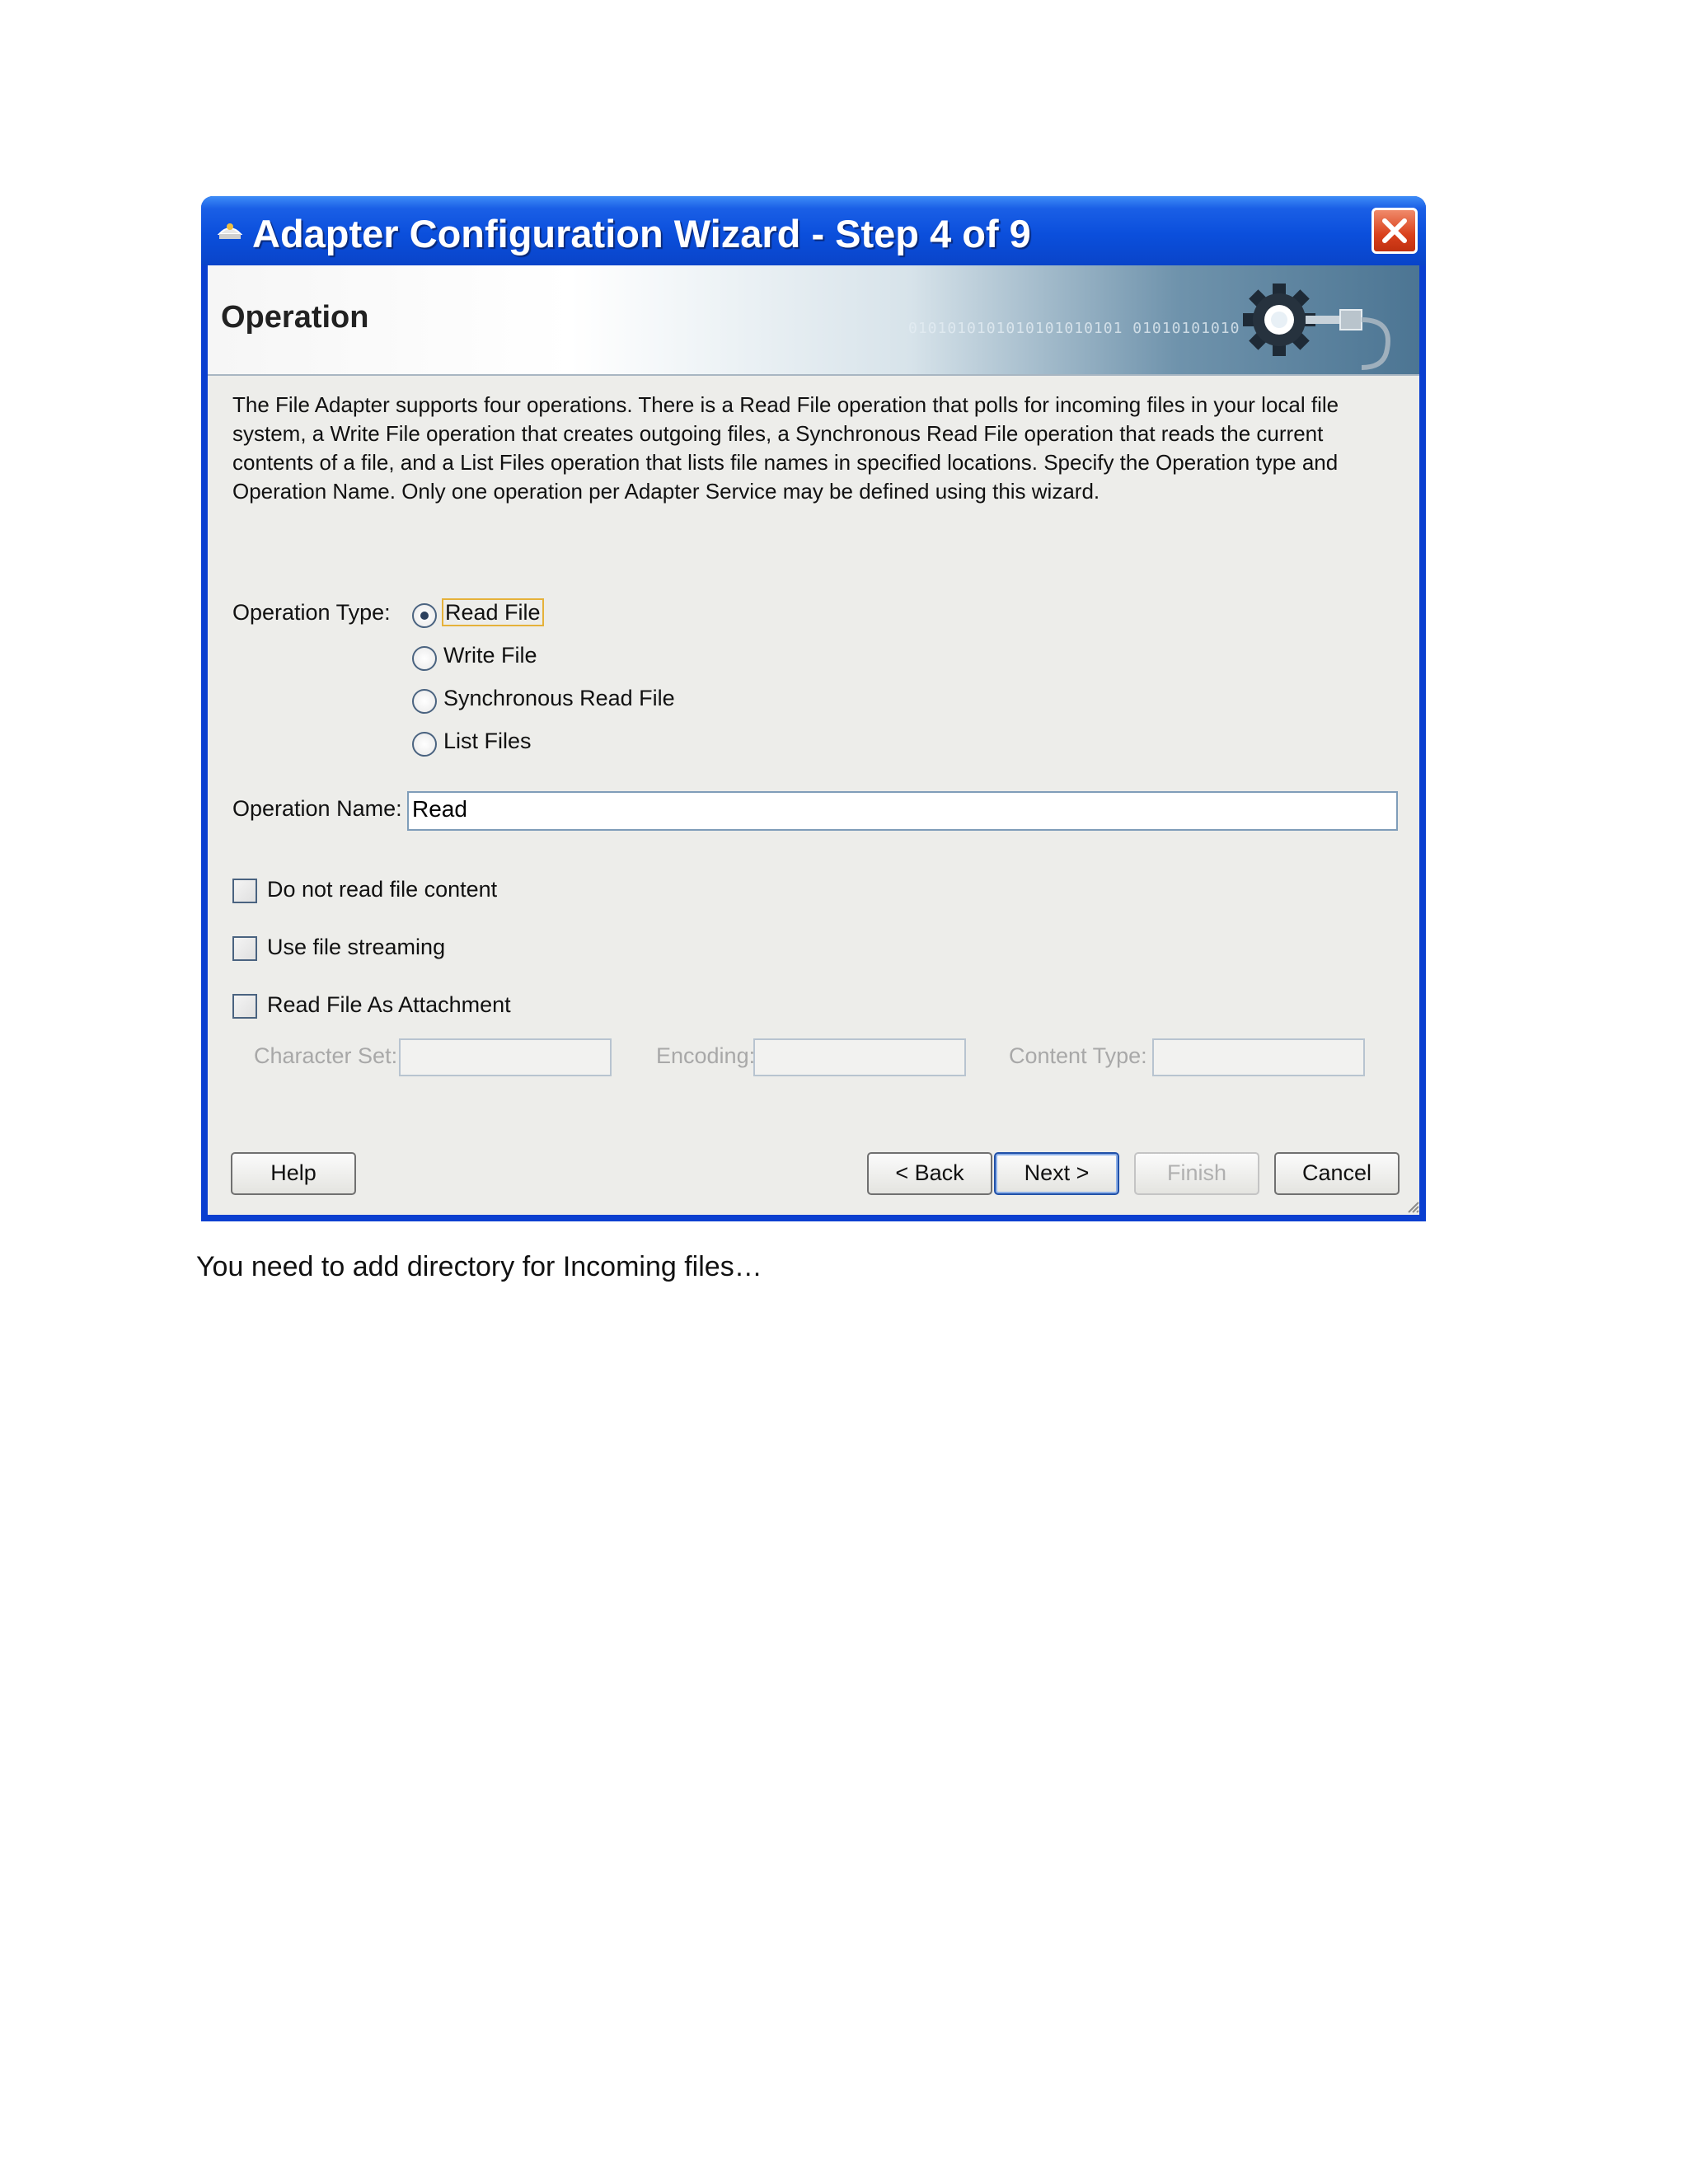 This screenshot has width=1688, height=2184. I want to click on checkbox-label-read-file-as-attachment: Read File As Attachment, so click(389, 1005).